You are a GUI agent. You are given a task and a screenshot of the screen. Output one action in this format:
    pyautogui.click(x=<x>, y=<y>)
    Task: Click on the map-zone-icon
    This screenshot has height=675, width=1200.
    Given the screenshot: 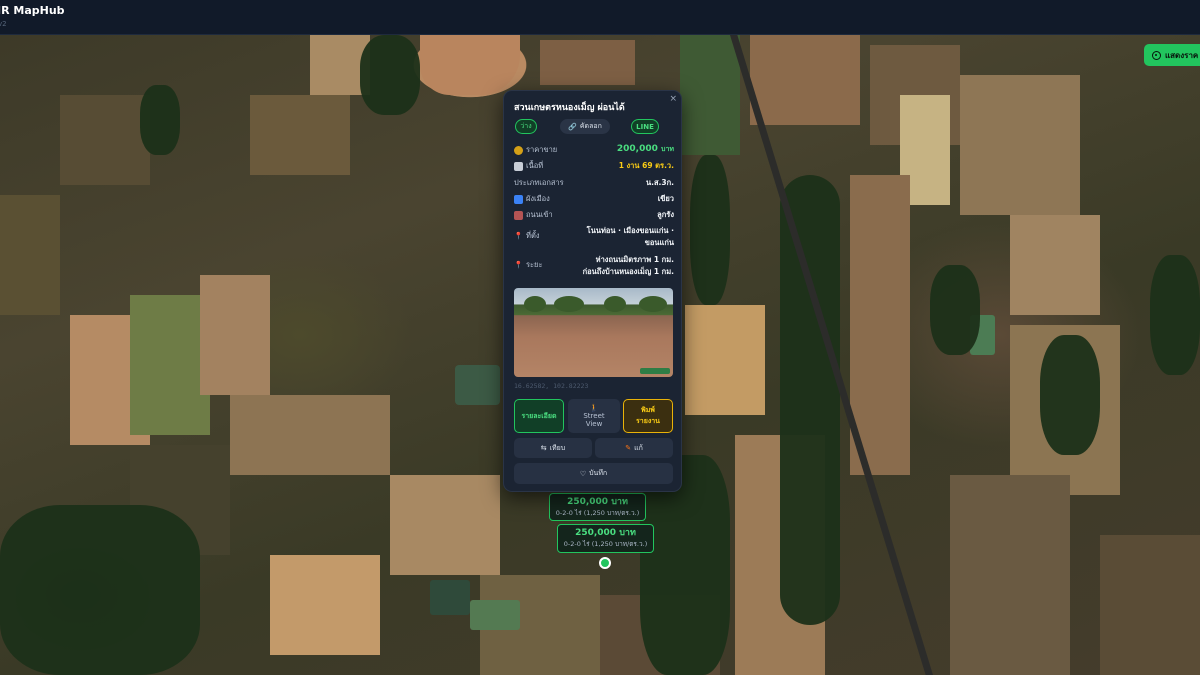 What is the action you would take?
    pyautogui.click(x=518, y=199)
    